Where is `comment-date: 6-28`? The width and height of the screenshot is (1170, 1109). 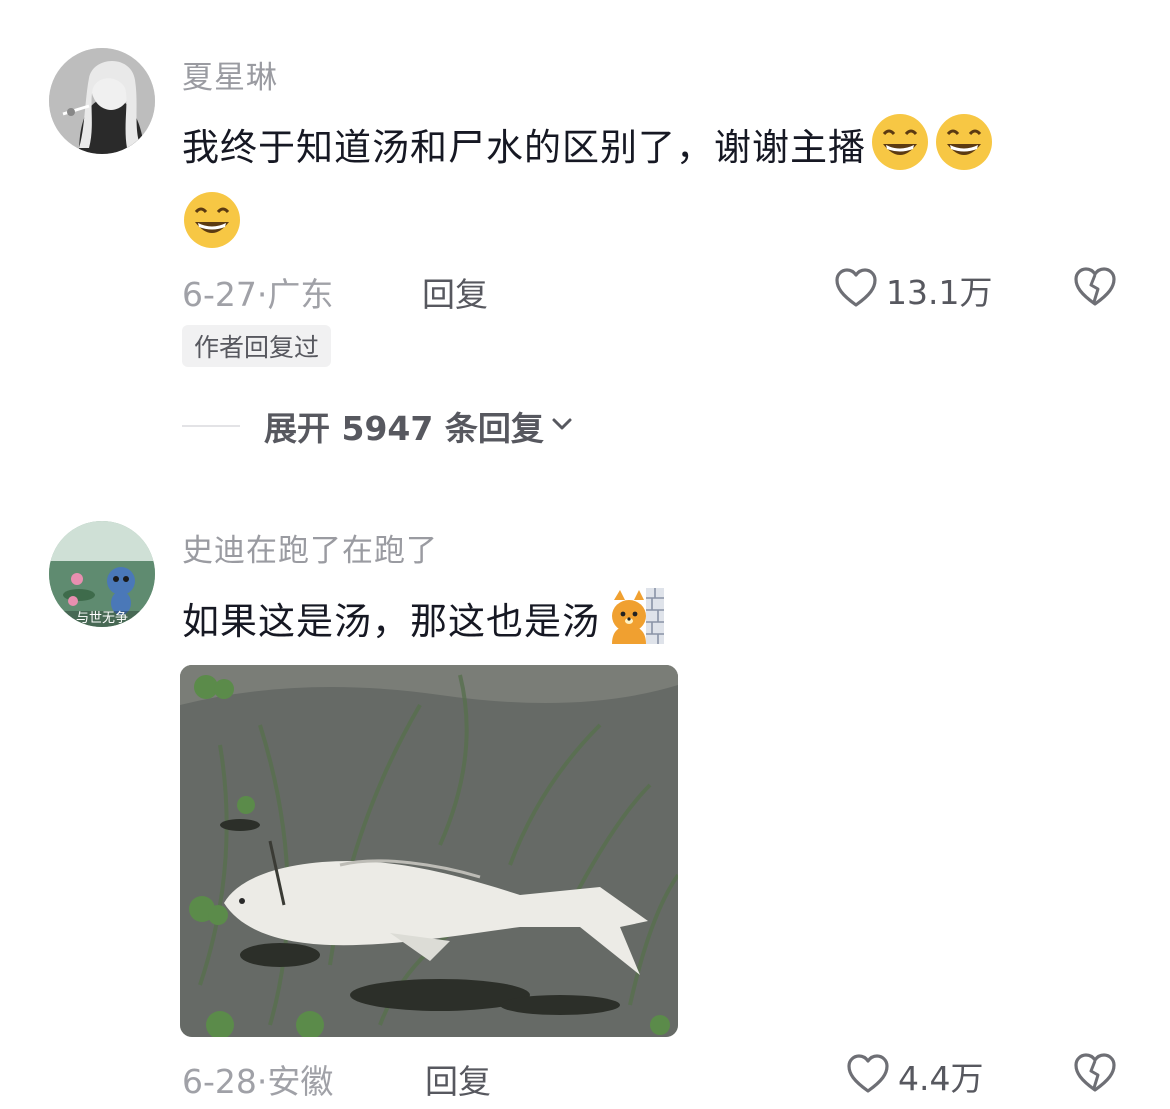 comment-date: 6-28 is located at coordinates (219, 1081).